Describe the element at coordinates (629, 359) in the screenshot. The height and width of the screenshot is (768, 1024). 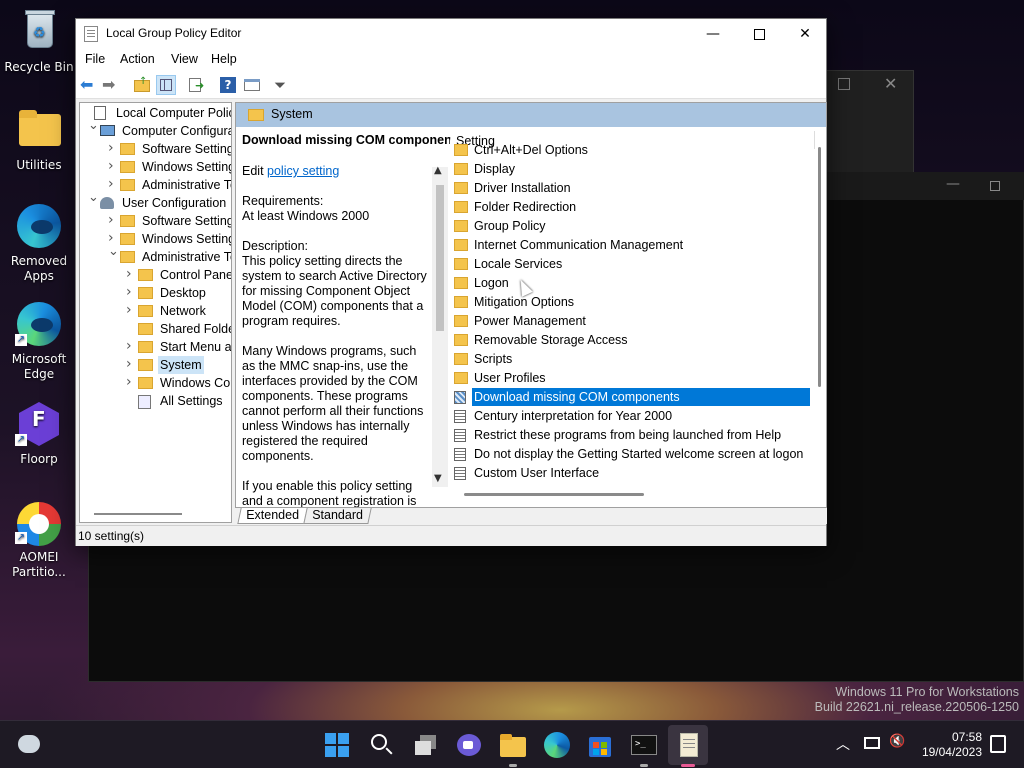
I see `settings-folder-row: Scripts` at that location.